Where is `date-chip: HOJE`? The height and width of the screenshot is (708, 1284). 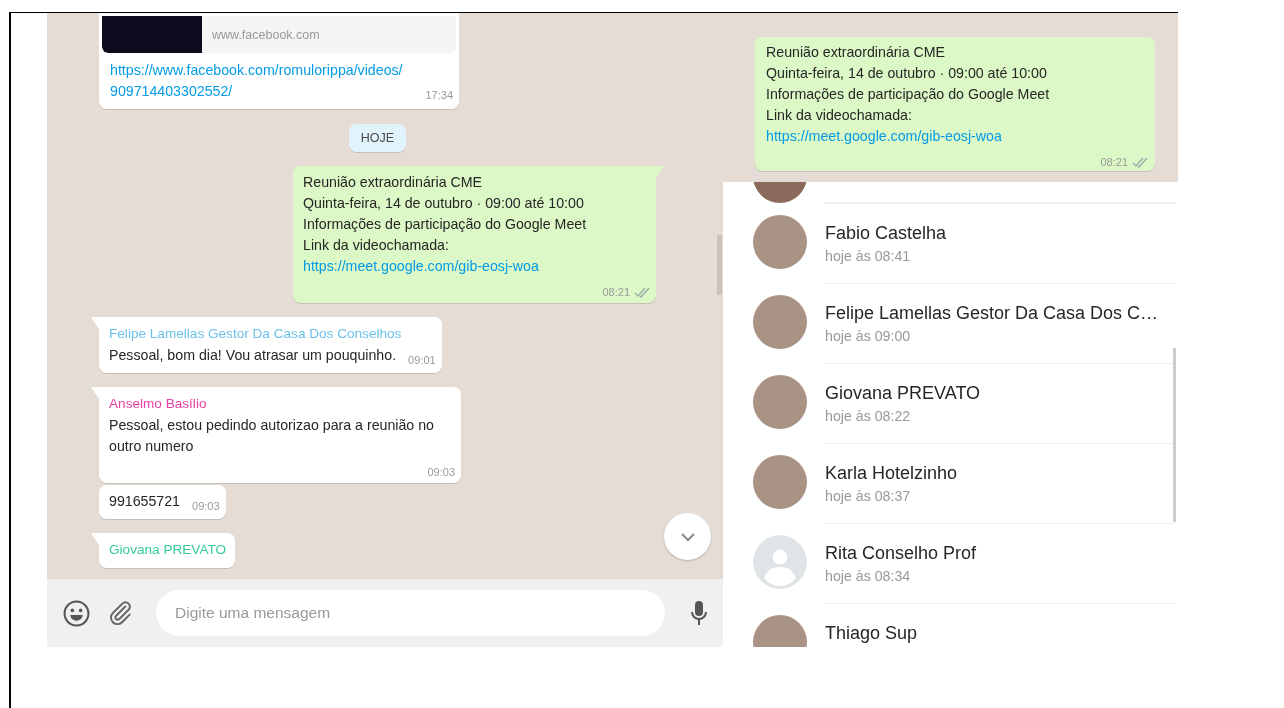
date-chip: HOJE is located at coordinates (377, 138).